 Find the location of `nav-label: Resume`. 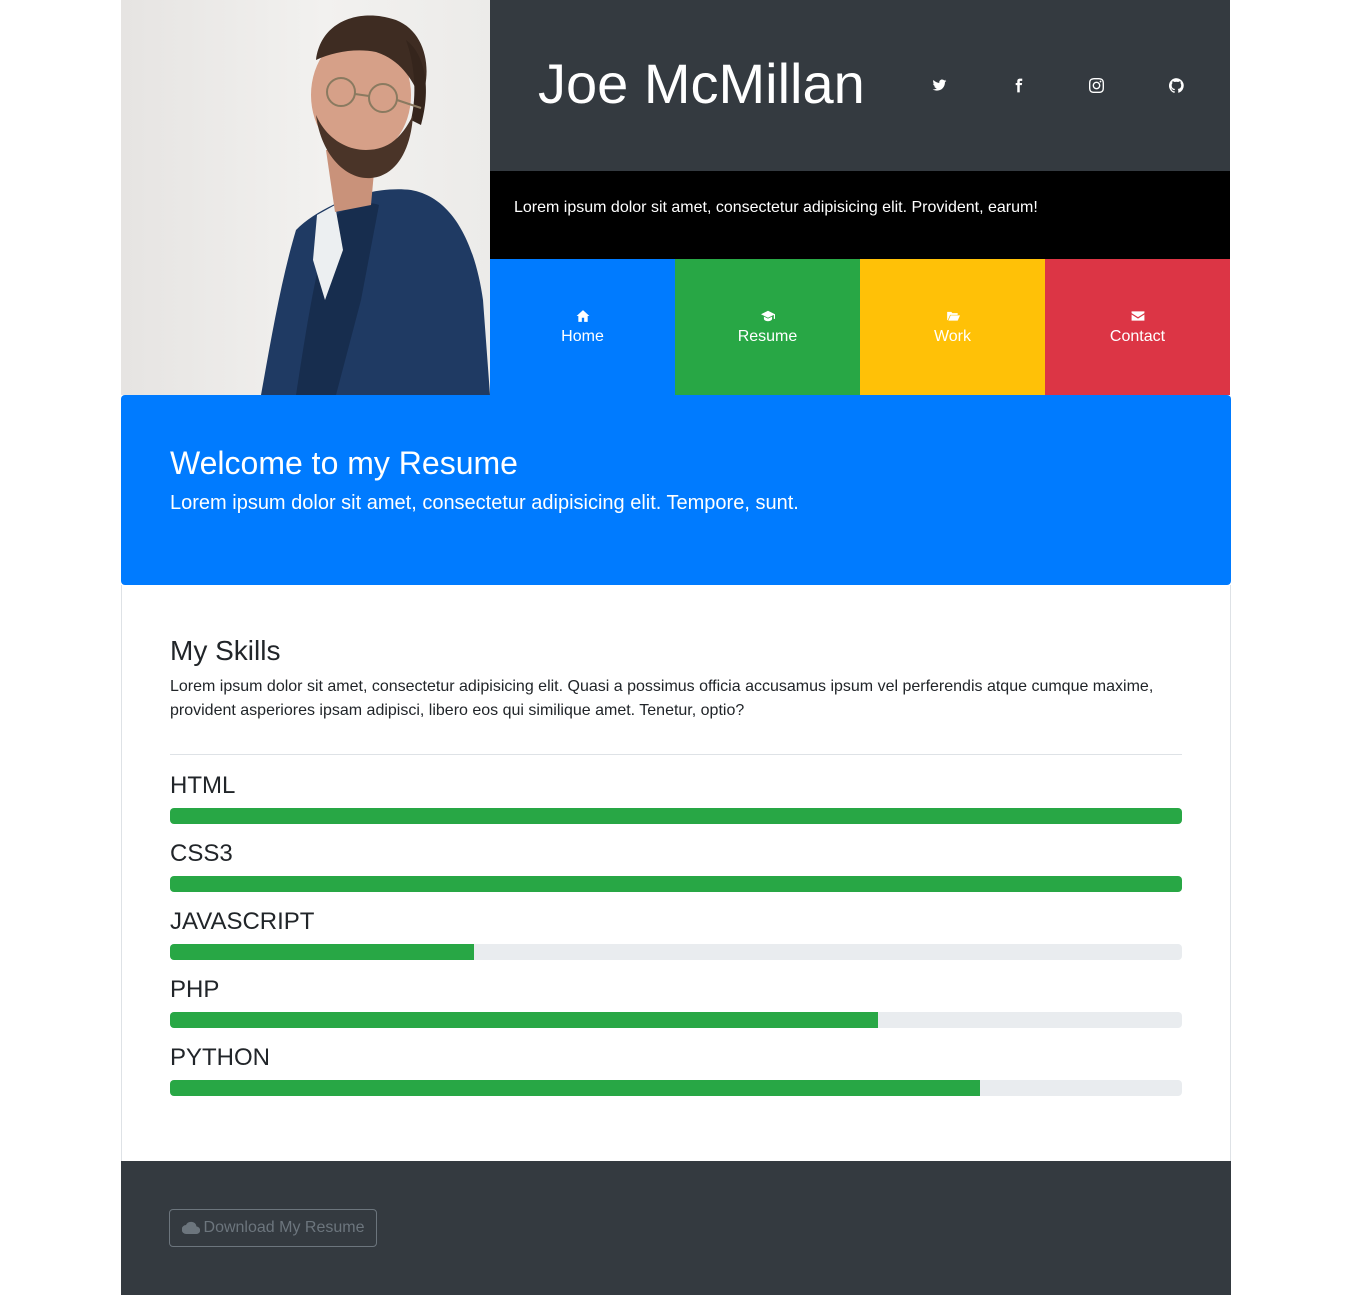

nav-label: Resume is located at coordinates (767, 336).